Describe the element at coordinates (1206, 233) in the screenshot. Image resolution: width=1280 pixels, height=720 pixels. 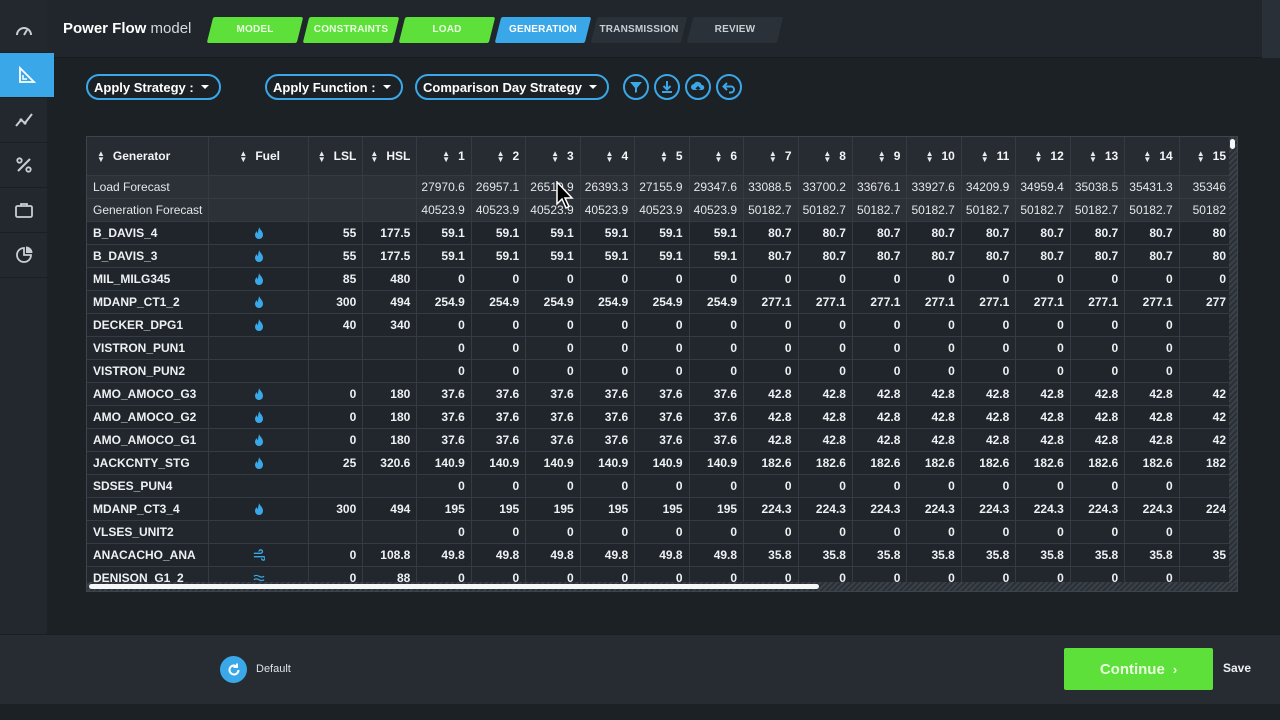
I see `value-cell: 80` at that location.